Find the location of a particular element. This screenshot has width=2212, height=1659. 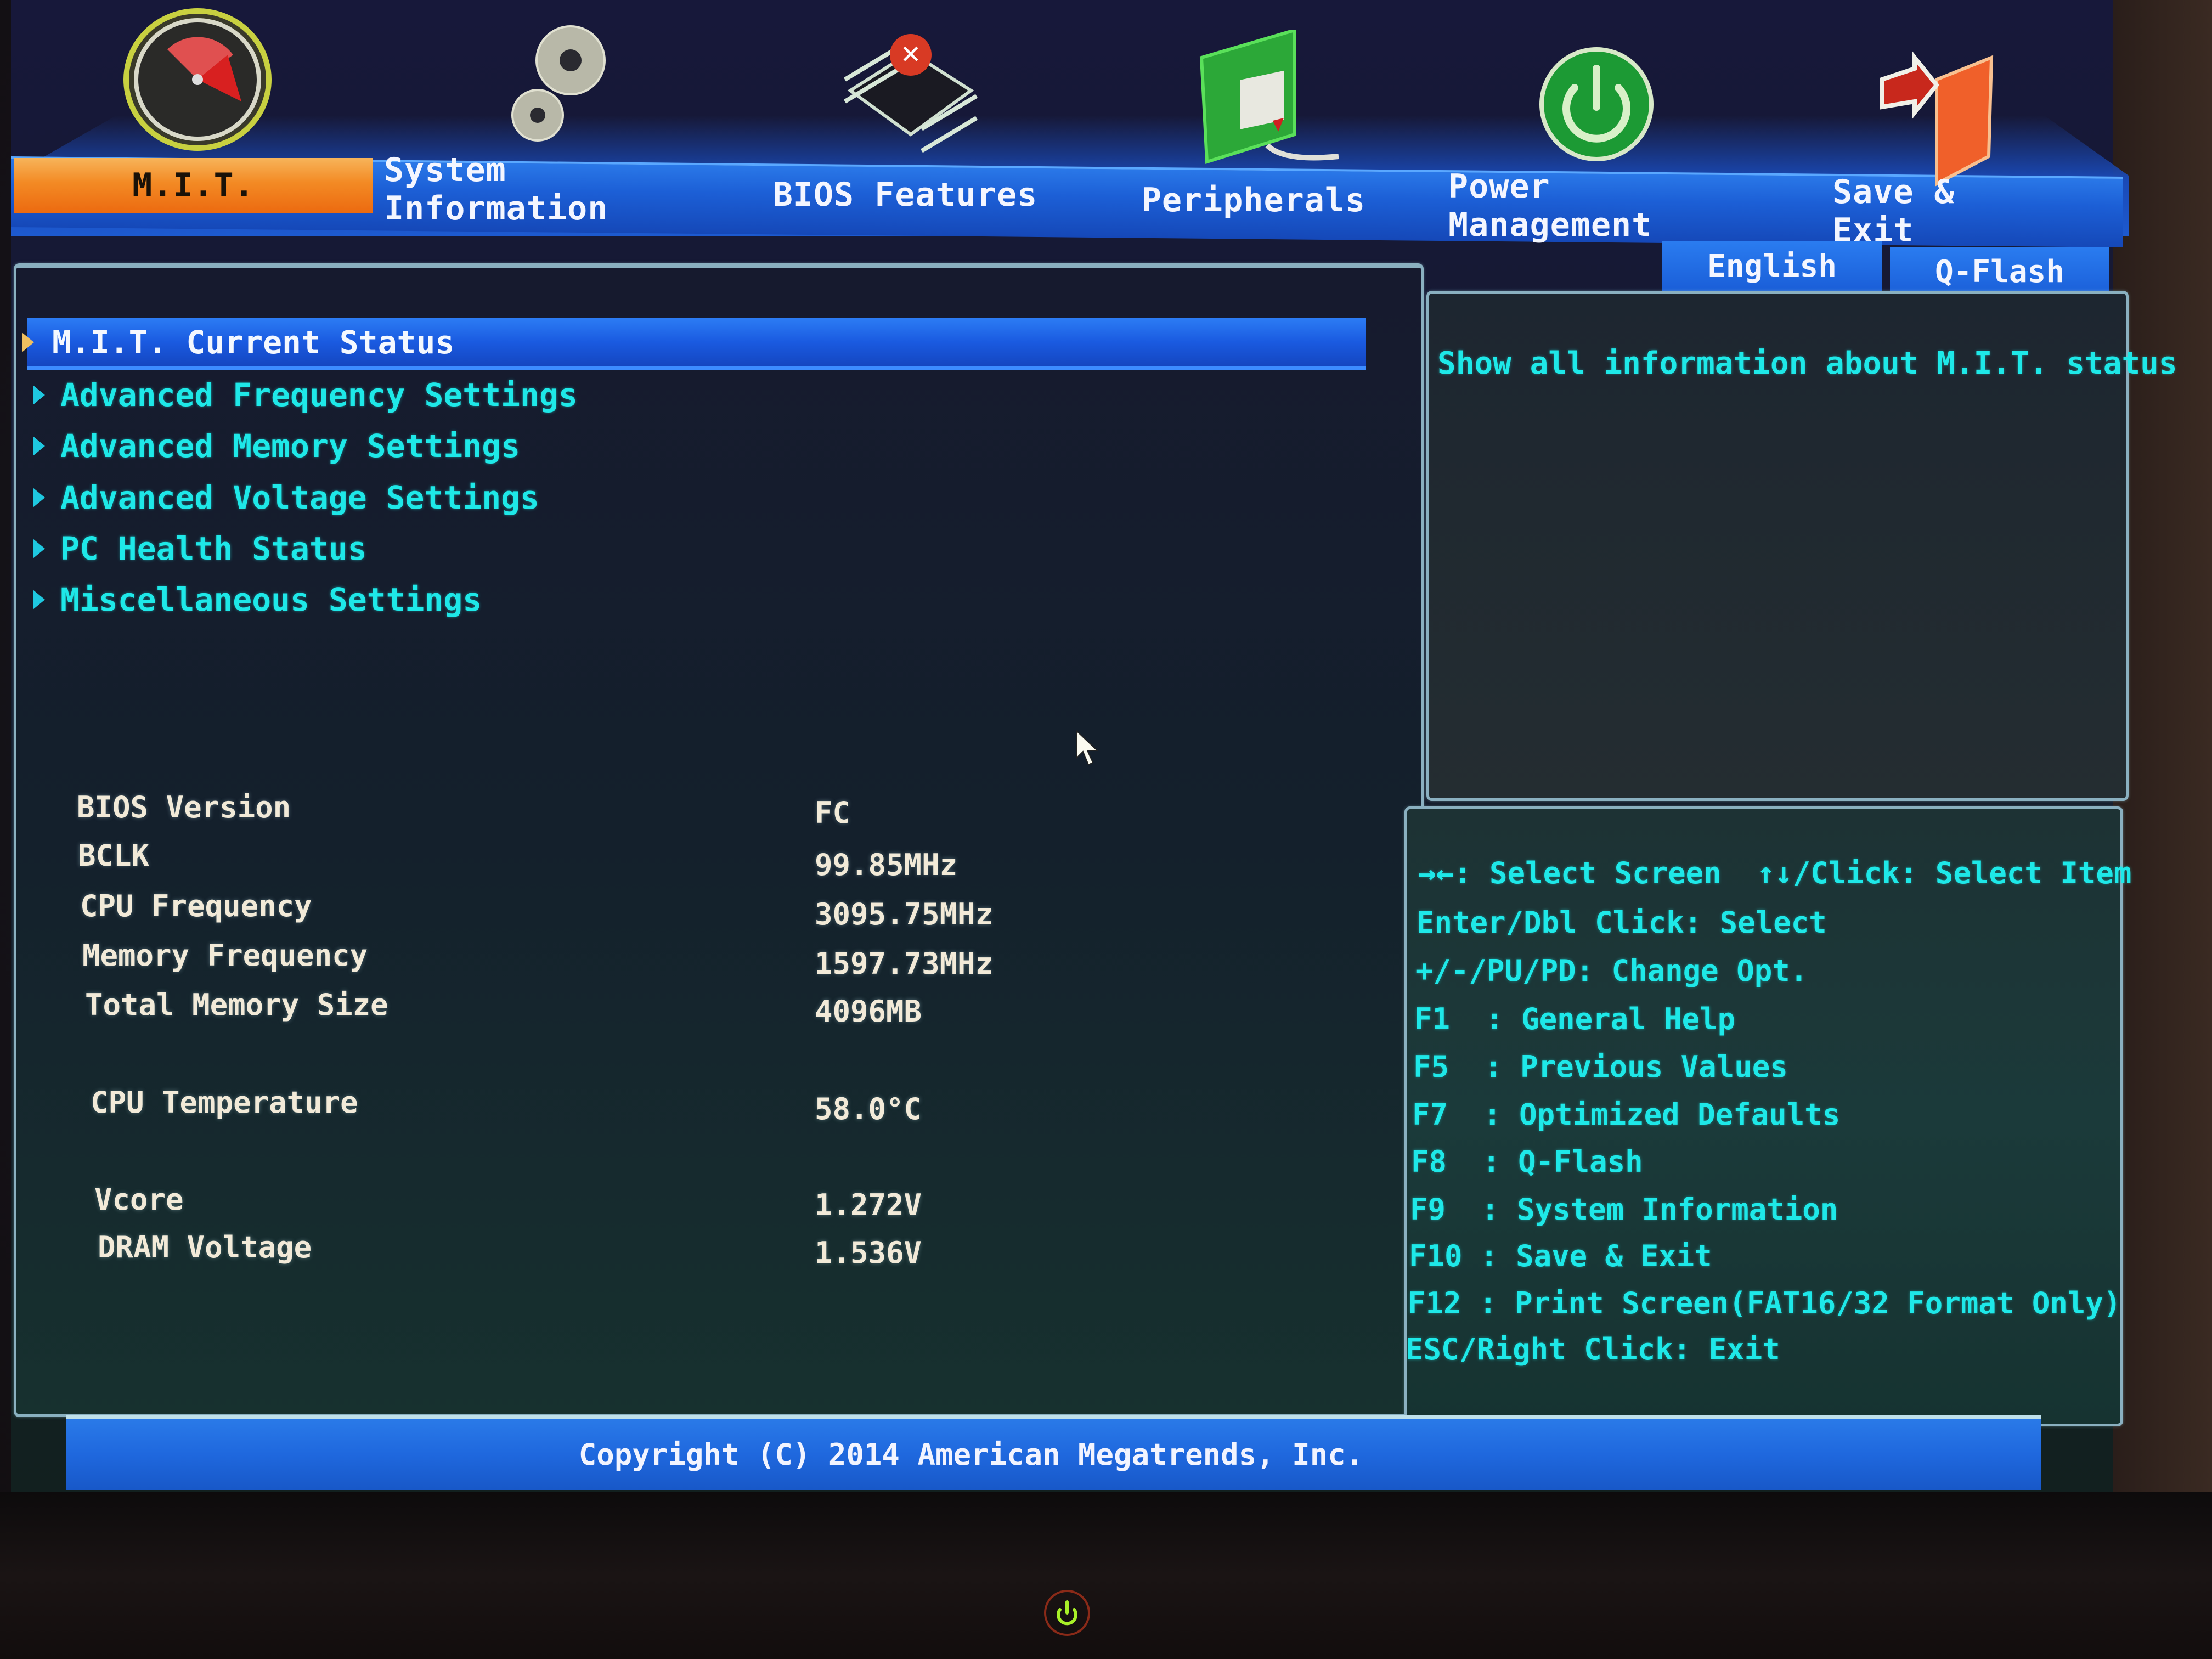

exit-door-icon is located at coordinates (1942, 118).